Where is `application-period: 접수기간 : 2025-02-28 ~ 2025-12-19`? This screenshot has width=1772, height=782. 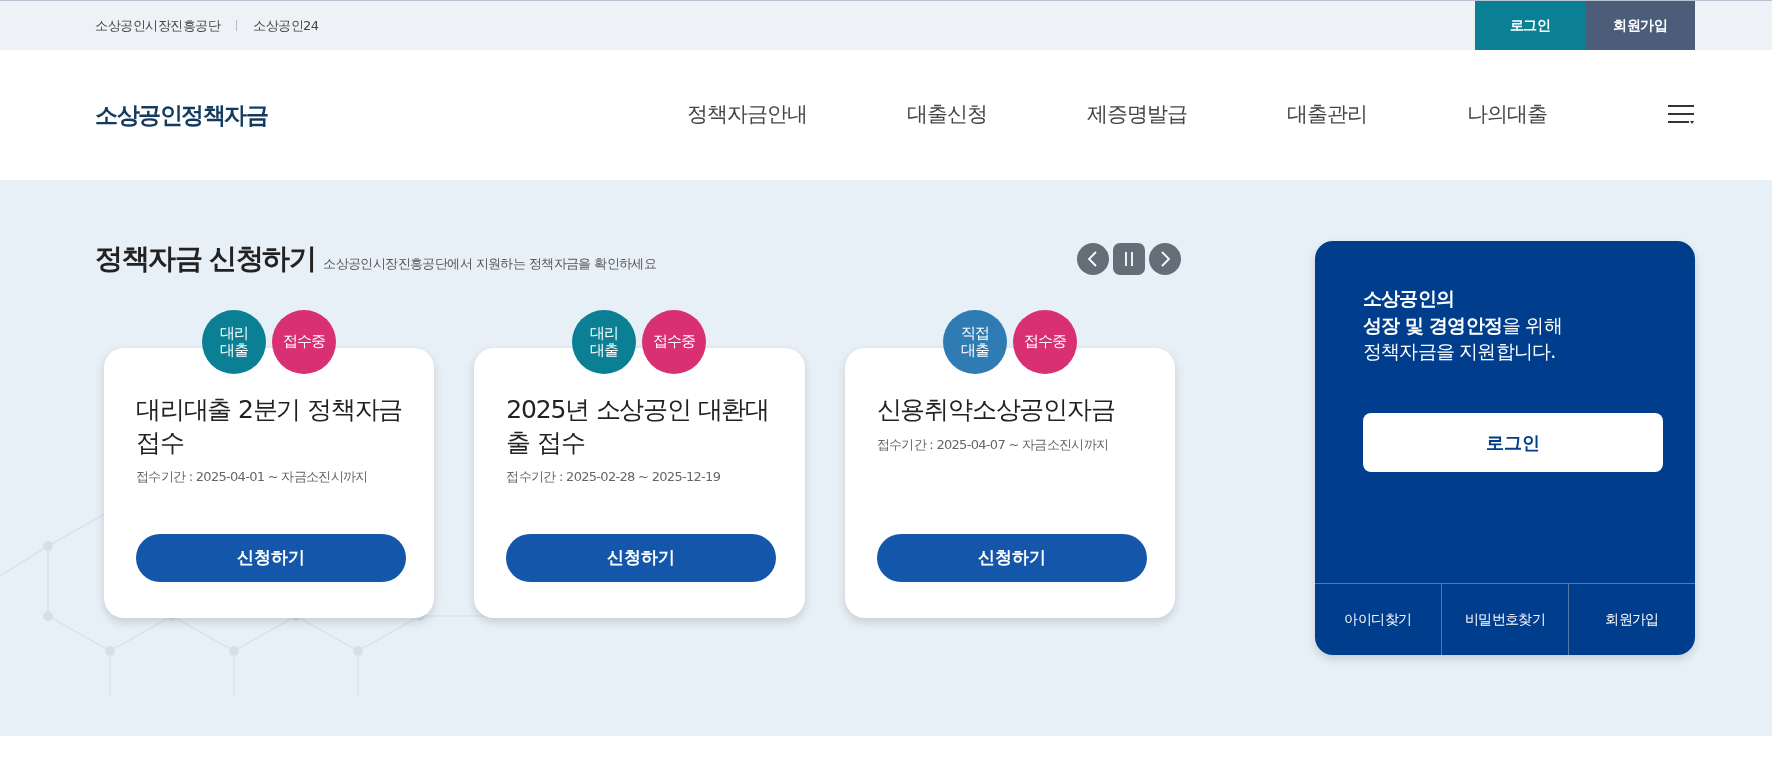
application-period: 접수기간 : 2025-02-28 ~ 2025-12-19 is located at coordinates (614, 477).